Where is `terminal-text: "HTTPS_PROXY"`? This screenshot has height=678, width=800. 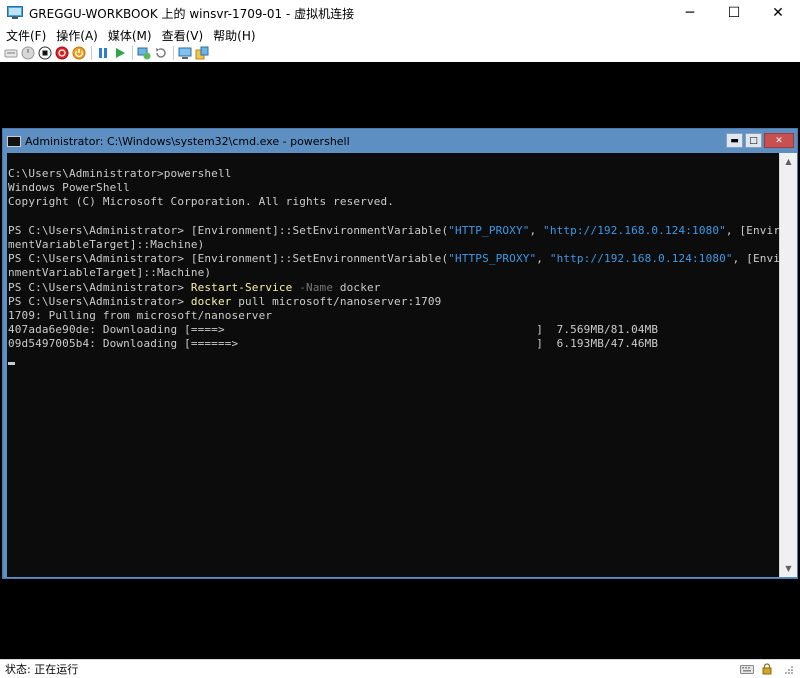 terminal-text: "HTTPS_PROXY" is located at coordinates (492, 259).